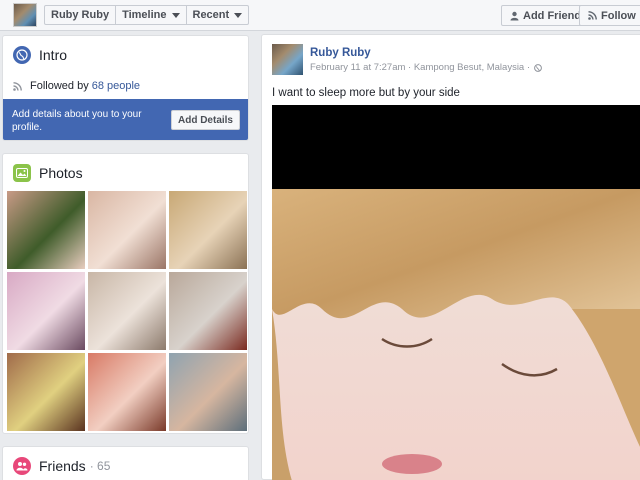  What do you see at coordinates (53, 55) in the screenshot?
I see `intro-title: Intro` at bounding box center [53, 55].